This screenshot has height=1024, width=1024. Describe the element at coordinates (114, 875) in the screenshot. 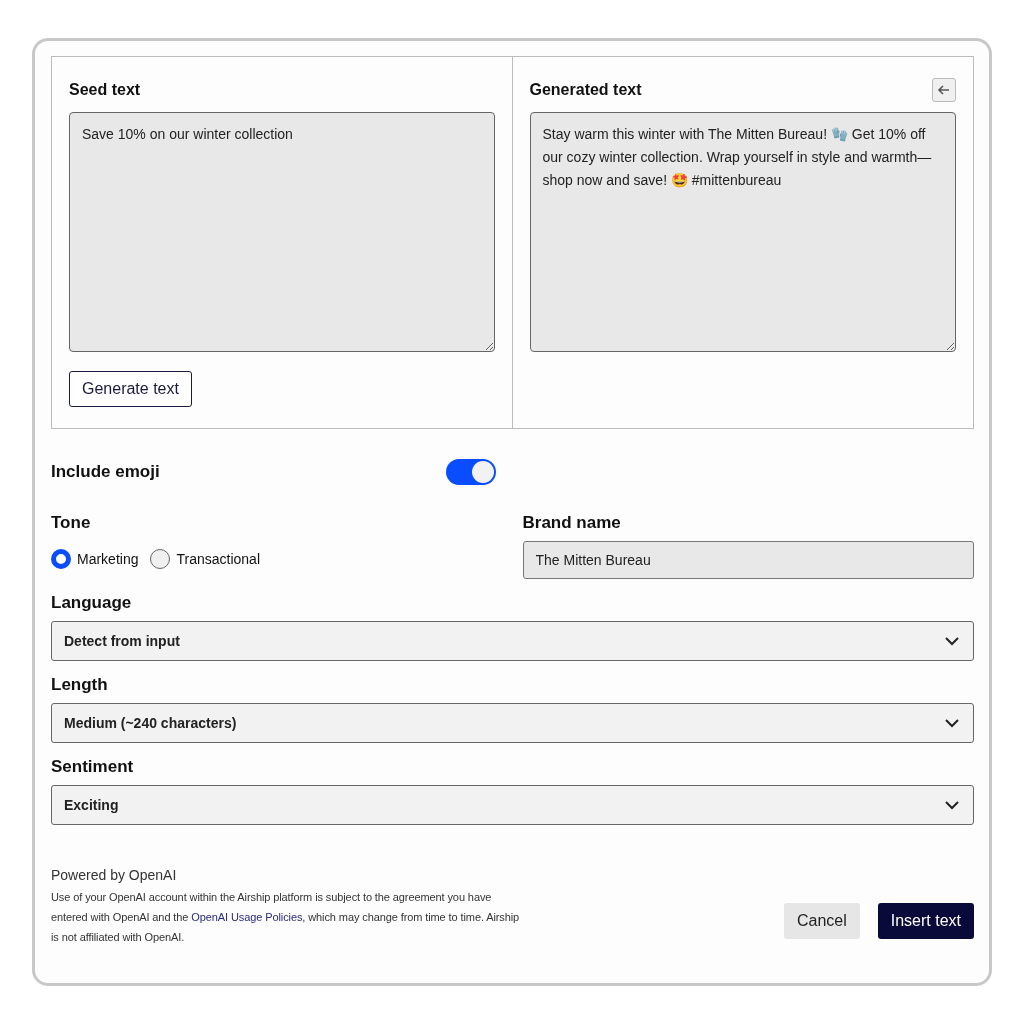

I see `powered-by-text: Powered by OpenAI` at that location.